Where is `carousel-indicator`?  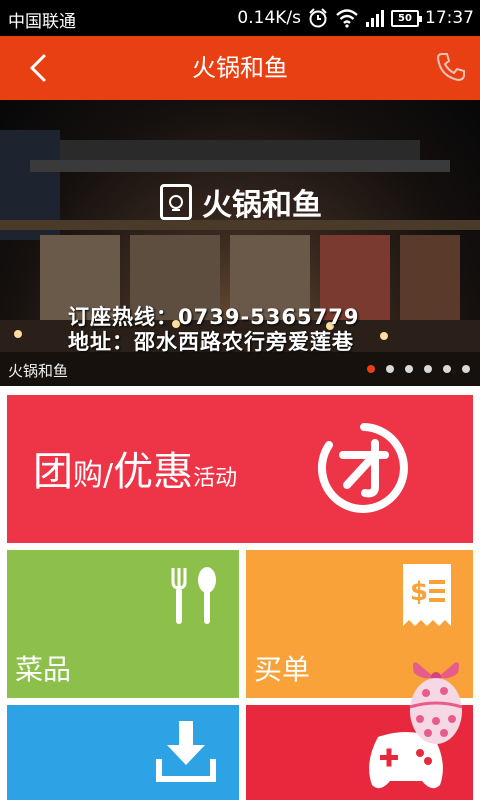 carousel-indicator is located at coordinates (418, 369).